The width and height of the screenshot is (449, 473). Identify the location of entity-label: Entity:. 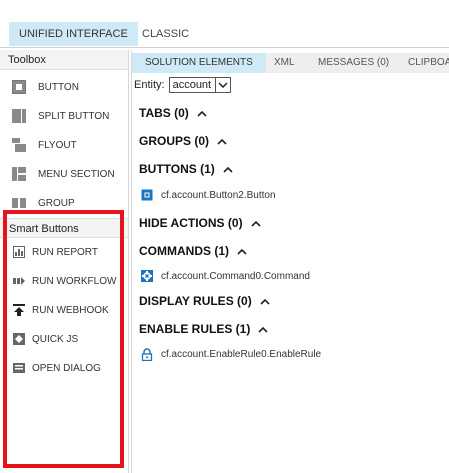
(149, 85).